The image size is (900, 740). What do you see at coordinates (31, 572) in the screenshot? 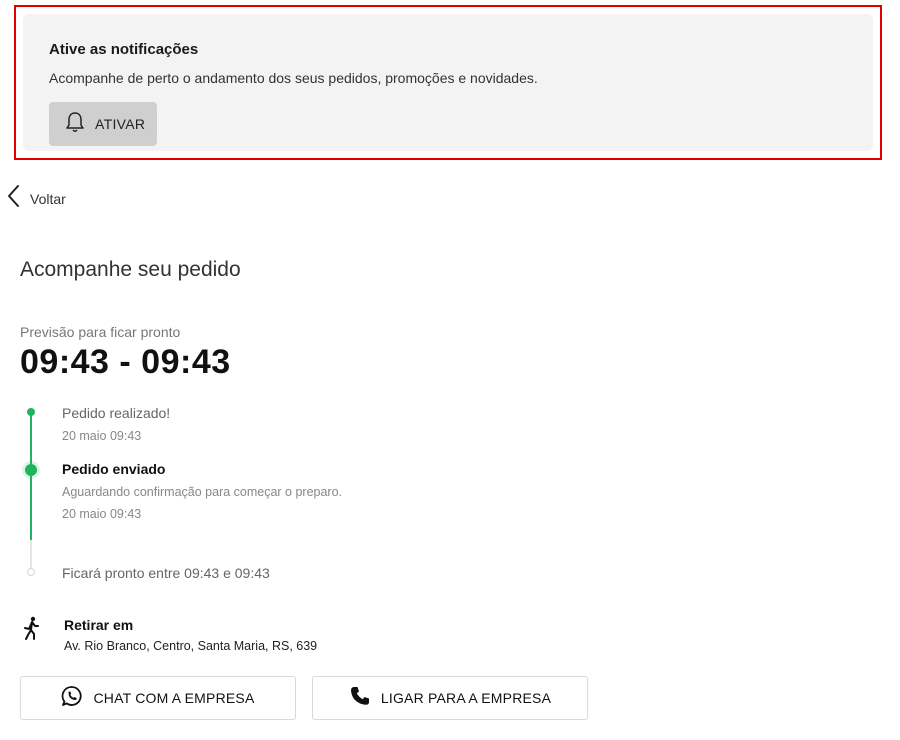
I see `timeline-dot-pending` at bounding box center [31, 572].